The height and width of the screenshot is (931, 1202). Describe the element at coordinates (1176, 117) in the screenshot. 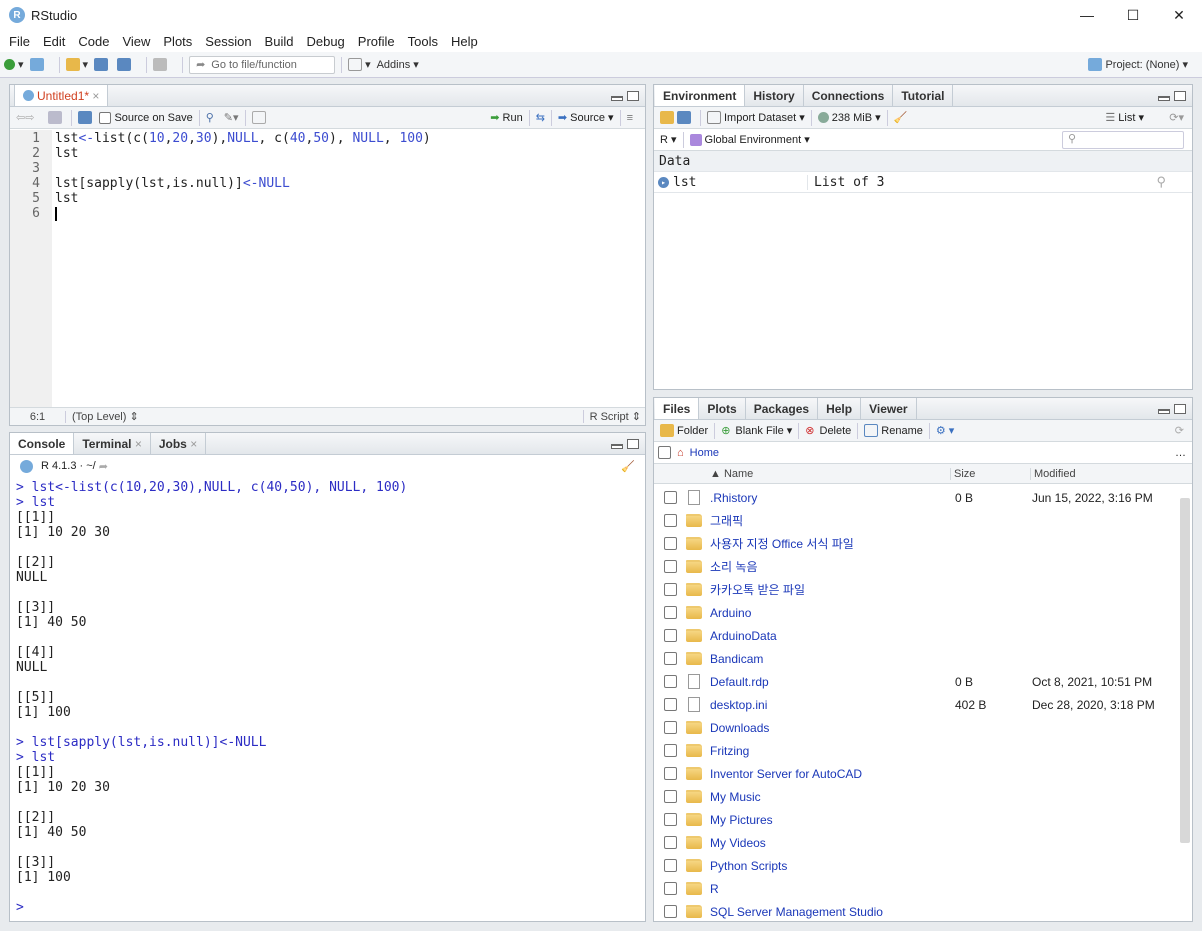

I see `refresh-icon: ⟳▾` at that location.